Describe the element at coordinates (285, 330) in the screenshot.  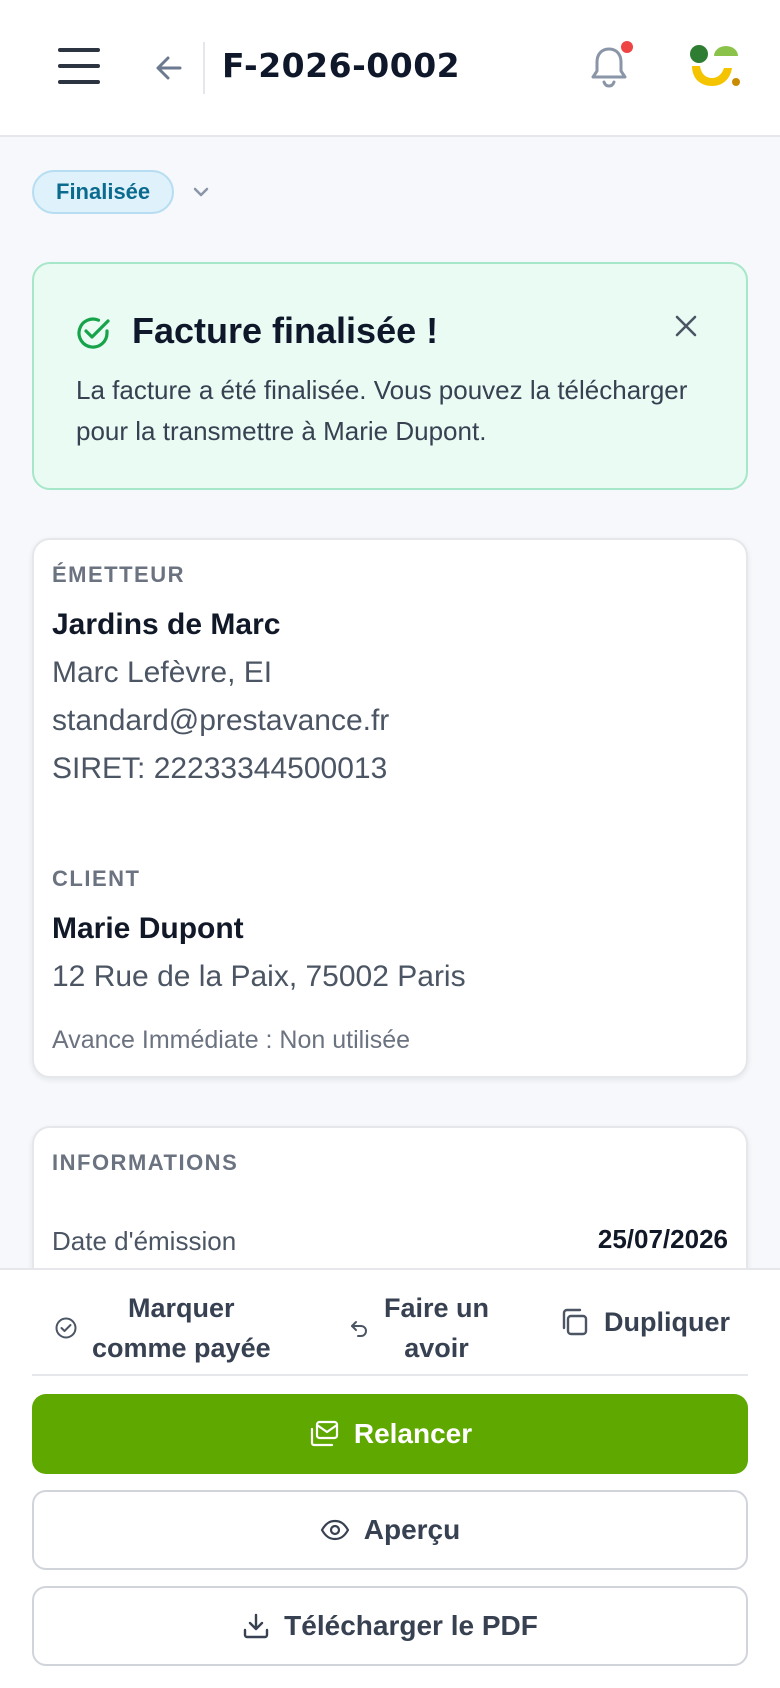
I see `alert-title: Facture finalisée !` at that location.